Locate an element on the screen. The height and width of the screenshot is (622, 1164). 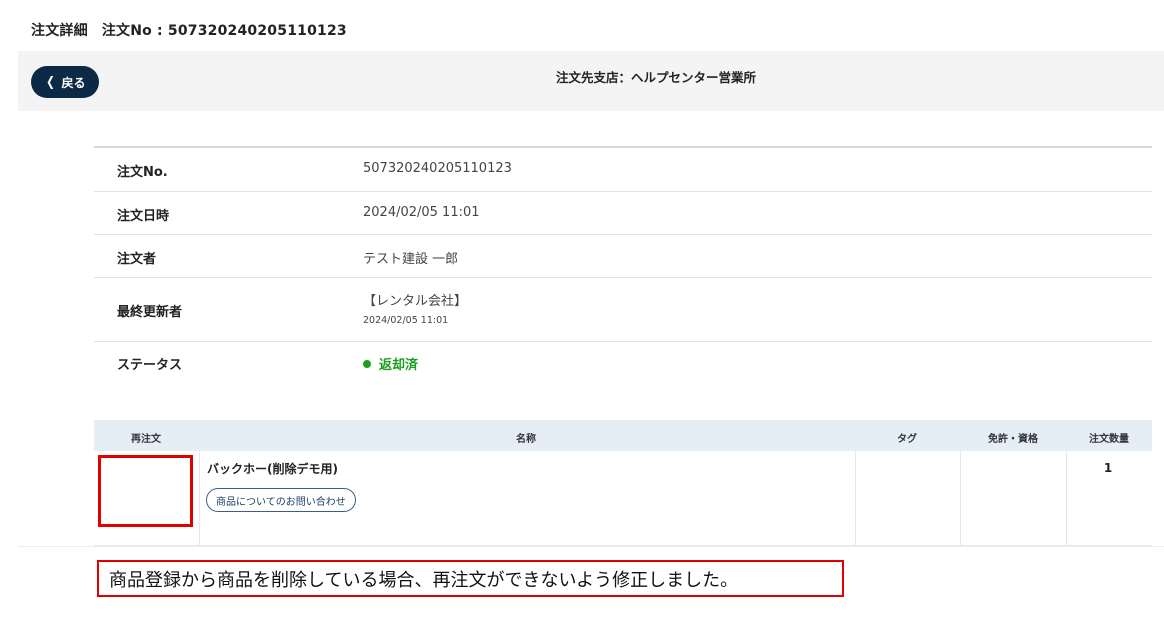
info-row-last-updater: 最終更新者 【レンタル会社】 2024/02/05 11:01 is located at coordinates (623, 310).